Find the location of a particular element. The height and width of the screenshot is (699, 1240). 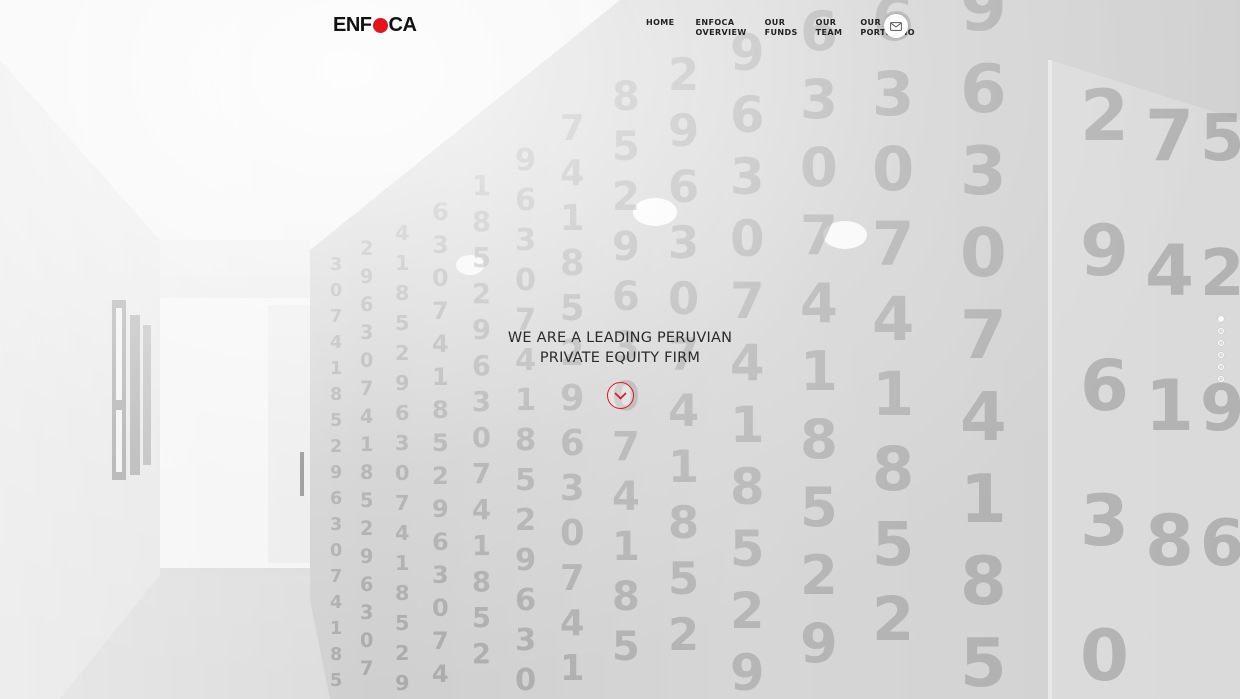

envelope-icon is located at coordinates (896, 26).